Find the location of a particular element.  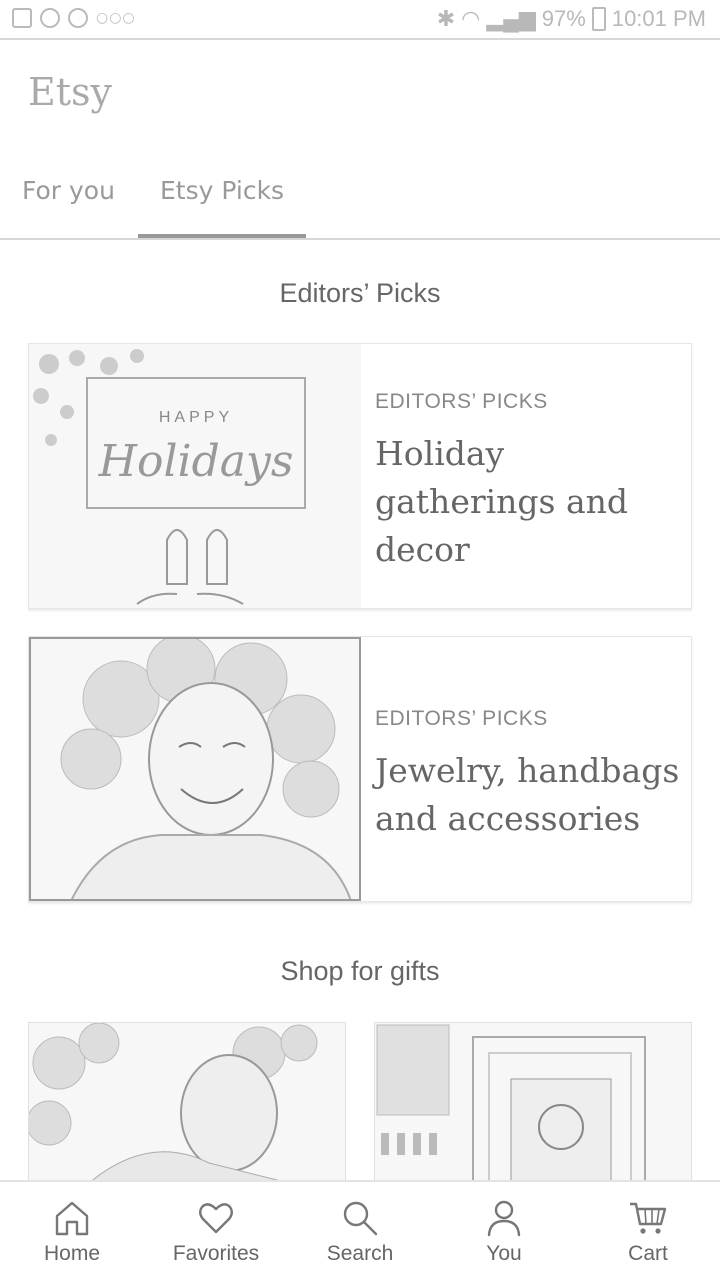

battery-icon is located at coordinates (598, 19).